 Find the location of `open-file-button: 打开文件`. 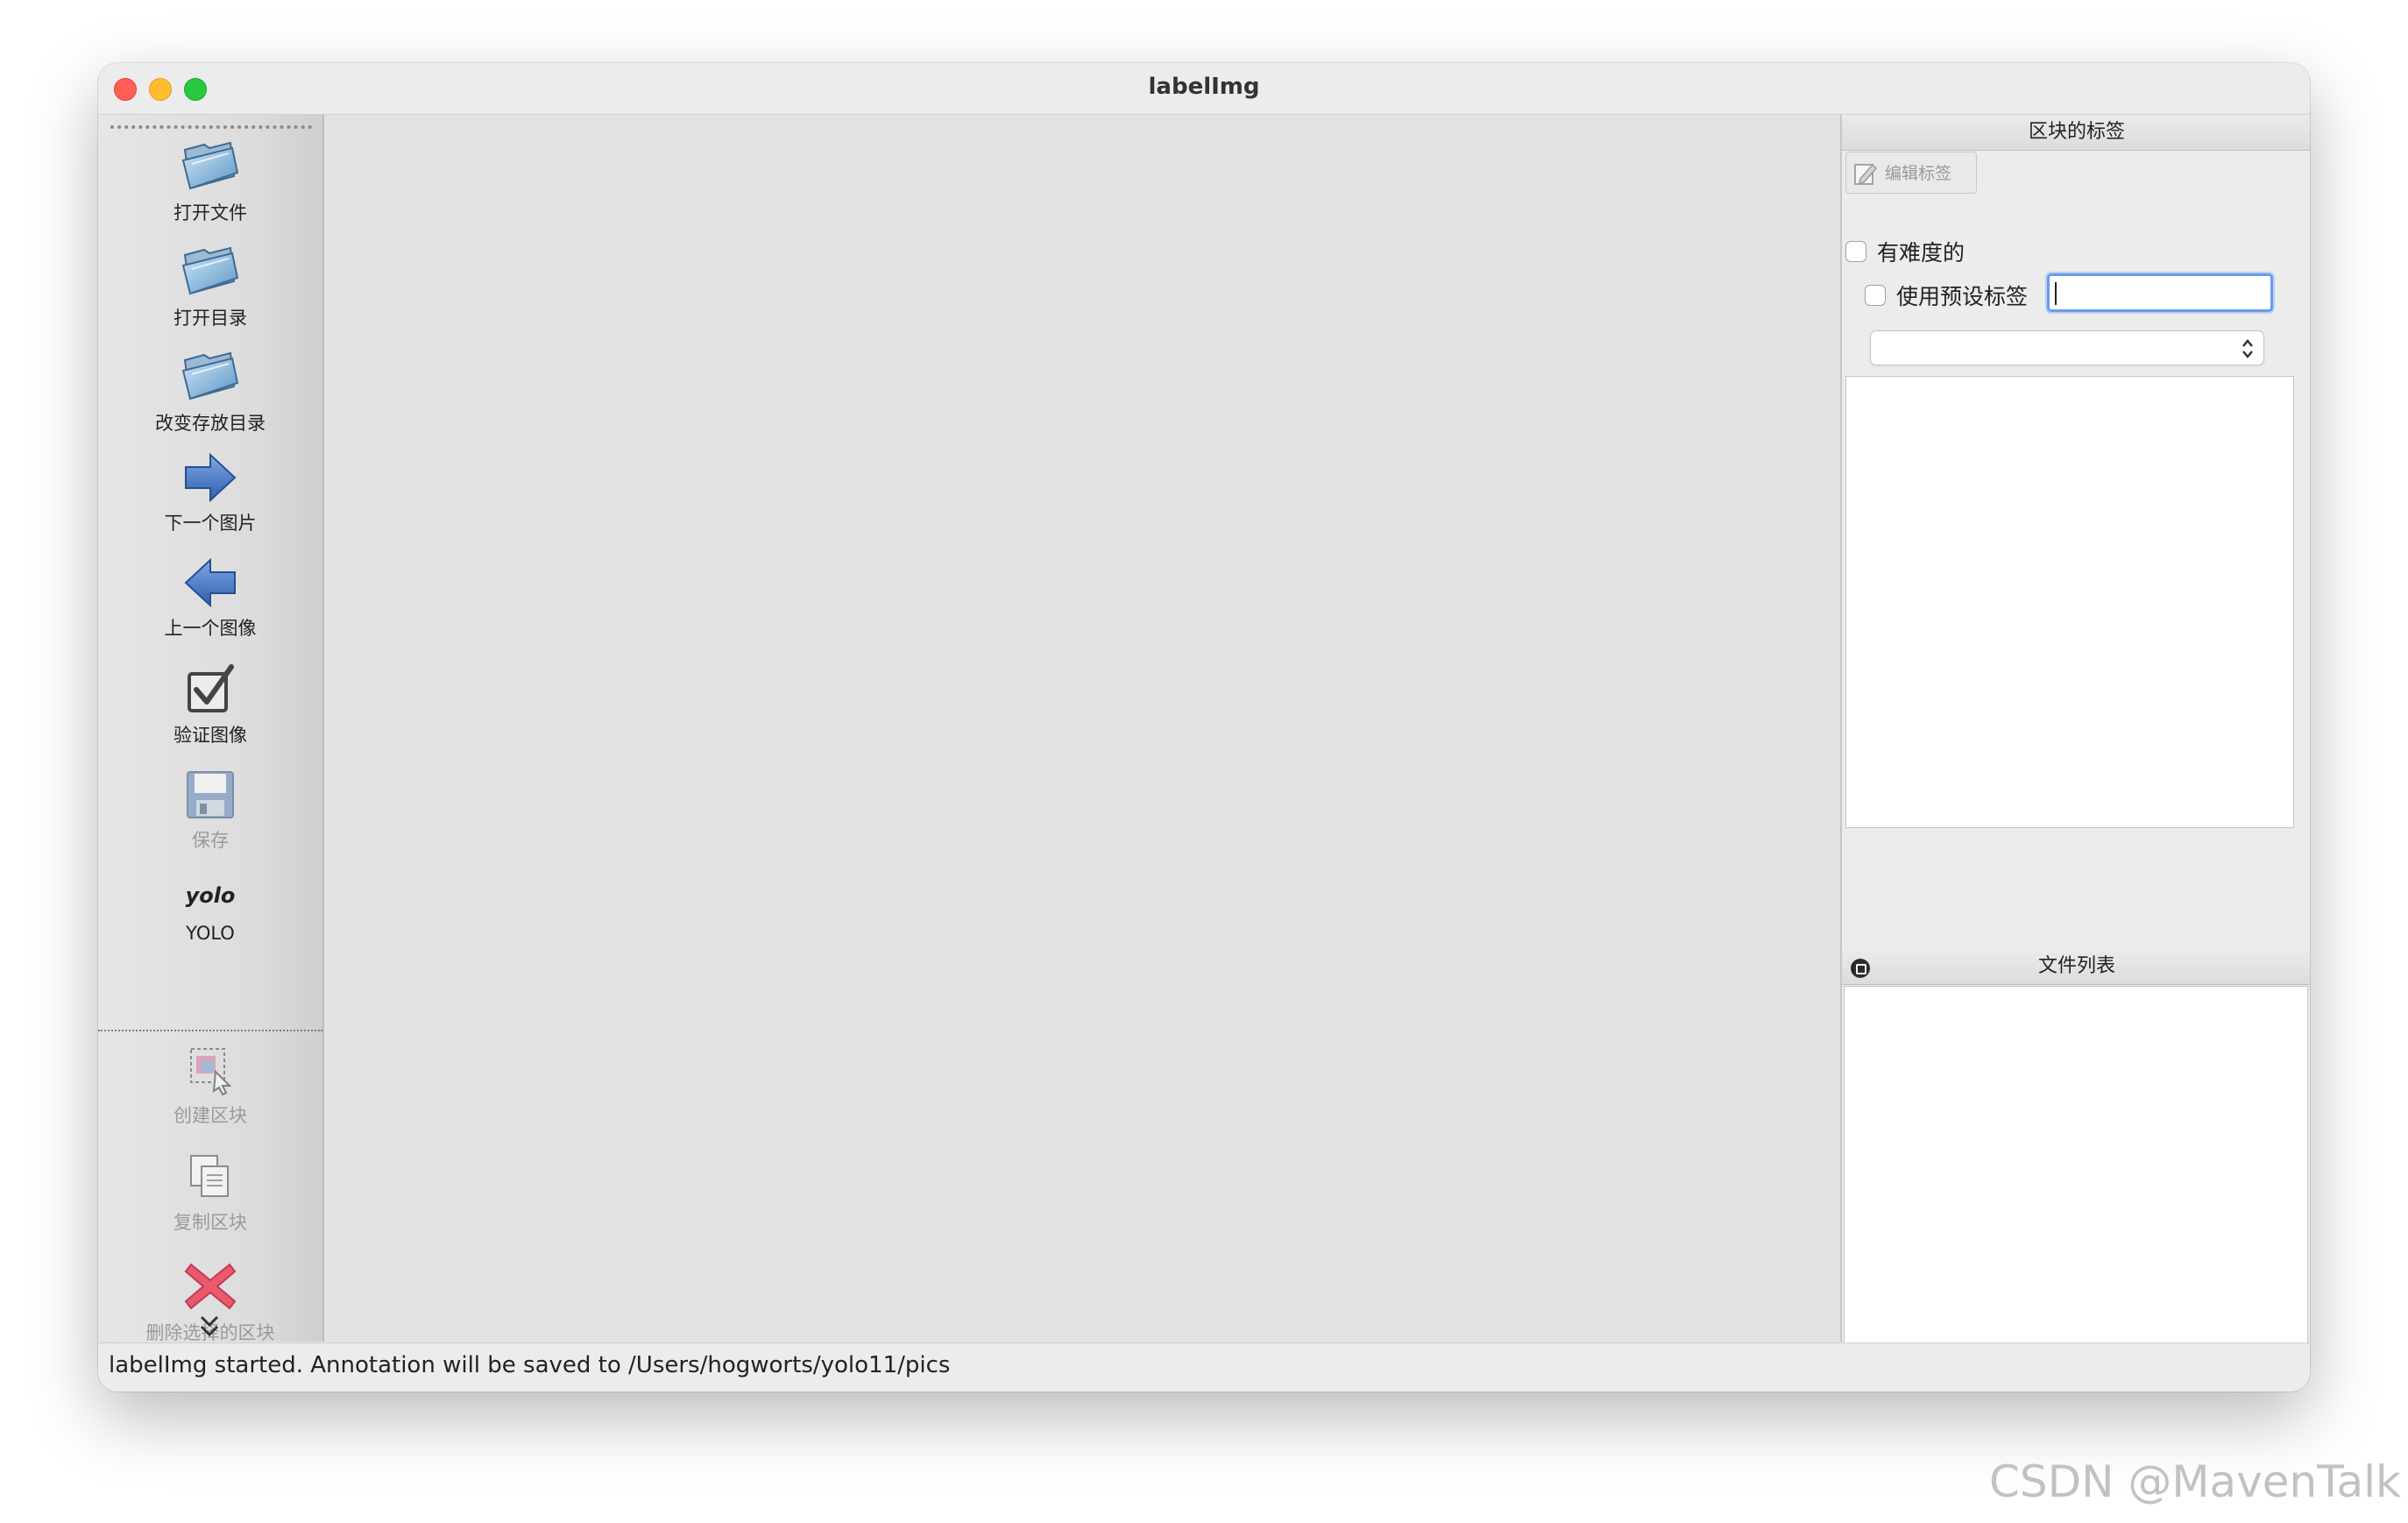

open-file-button: 打开文件 is located at coordinates (210, 179).